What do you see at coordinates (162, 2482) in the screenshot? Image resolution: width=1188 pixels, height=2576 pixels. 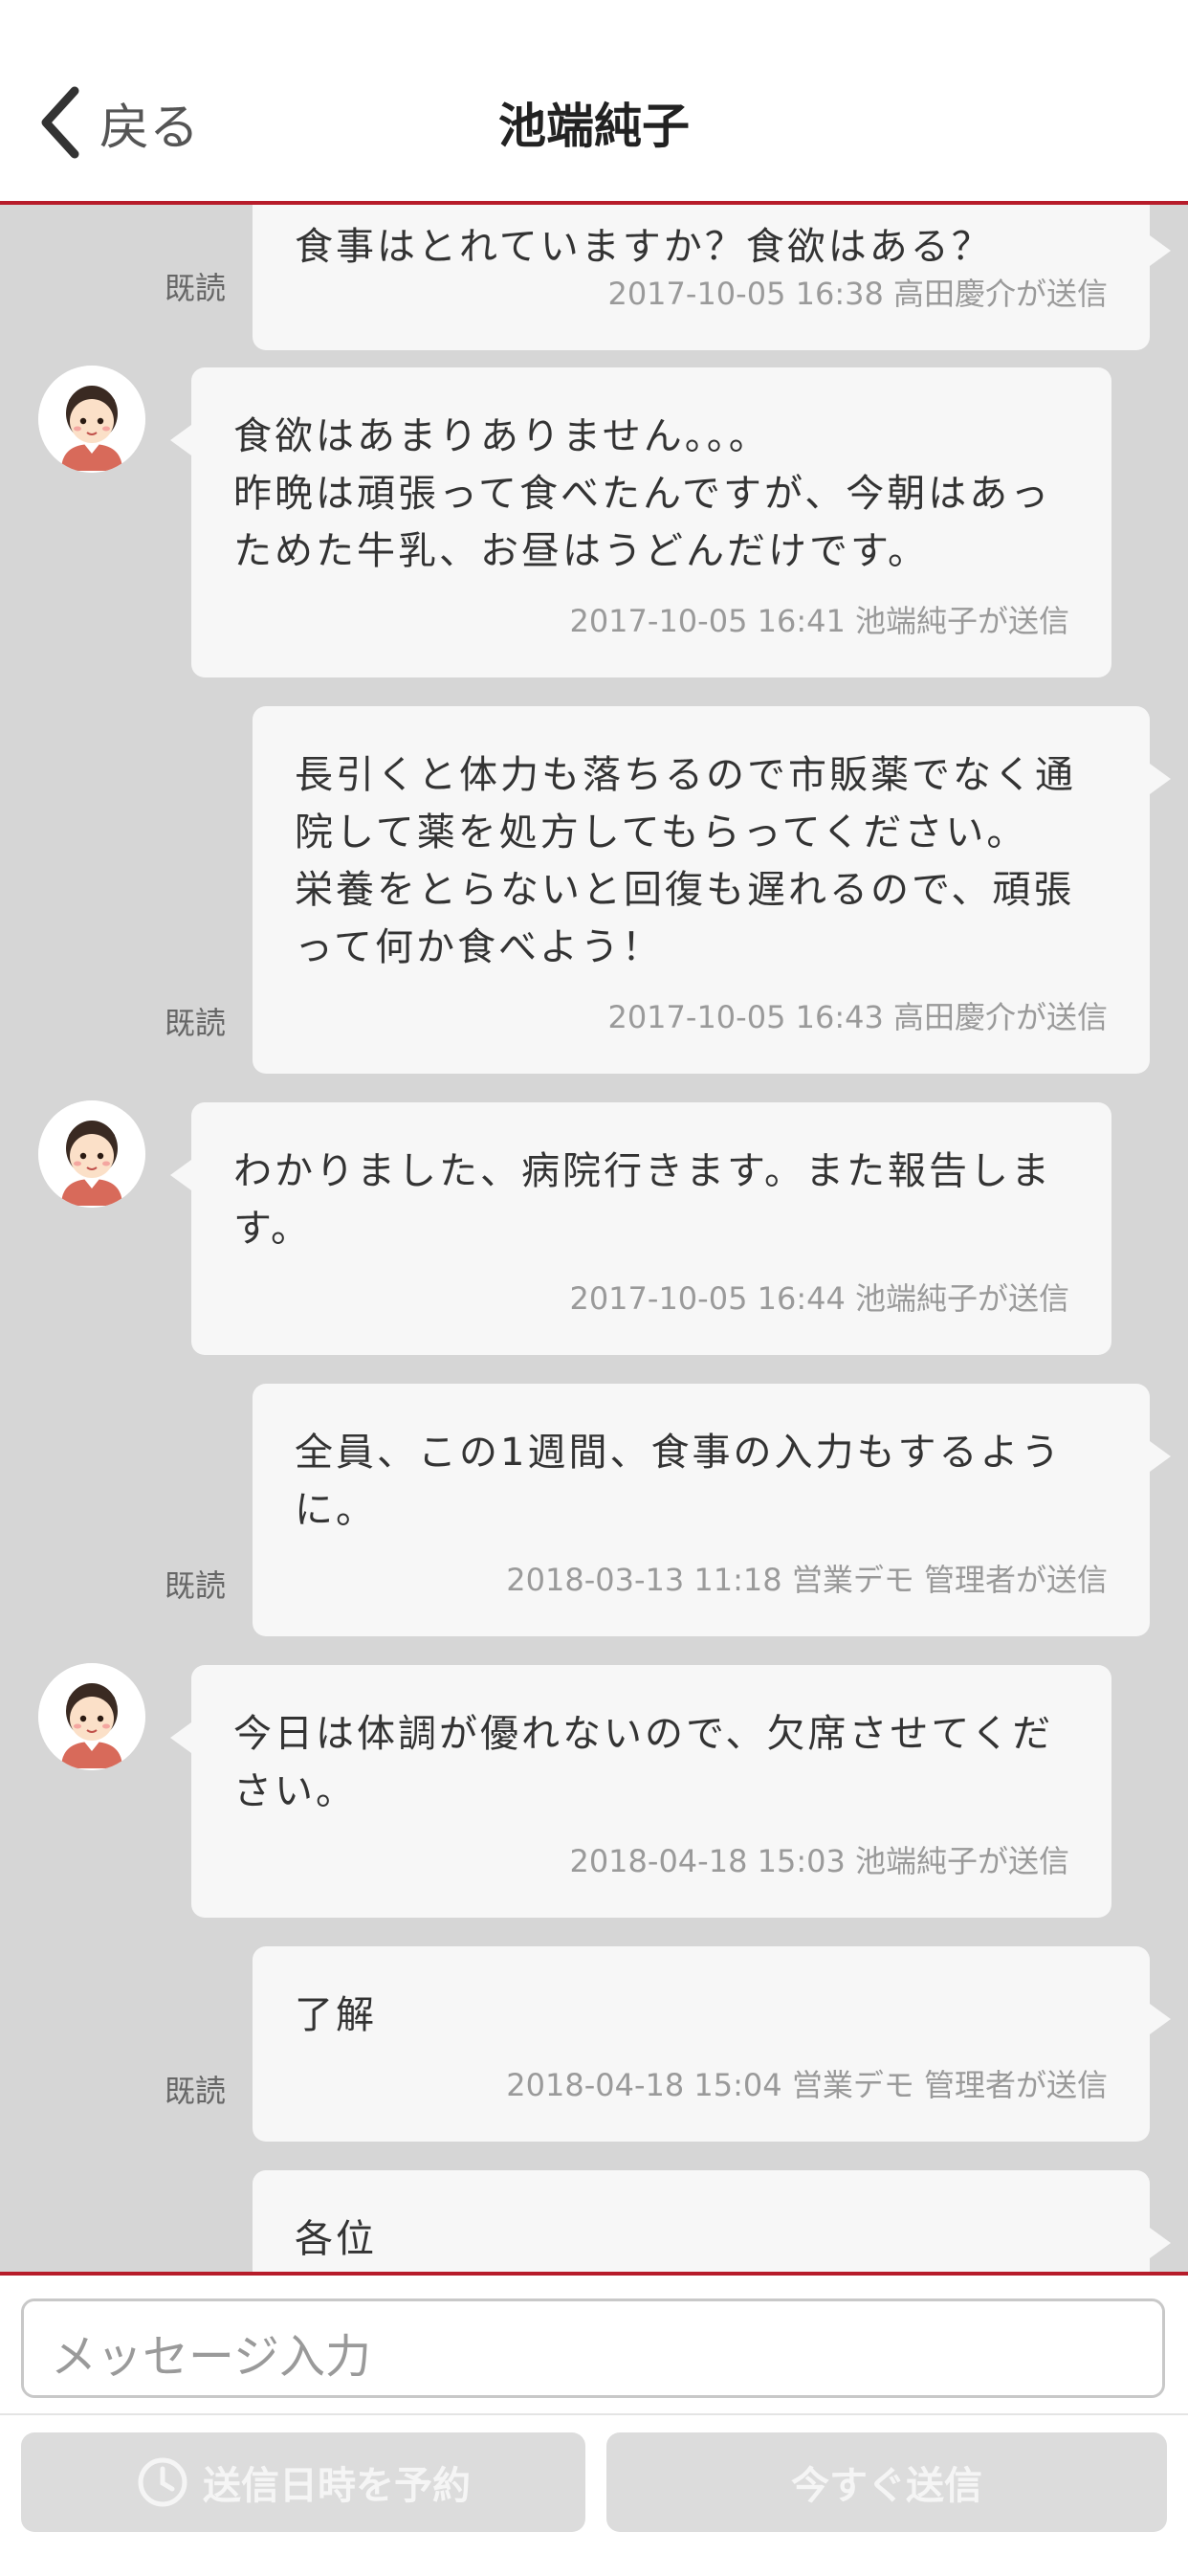 I see `clock-icon` at bounding box center [162, 2482].